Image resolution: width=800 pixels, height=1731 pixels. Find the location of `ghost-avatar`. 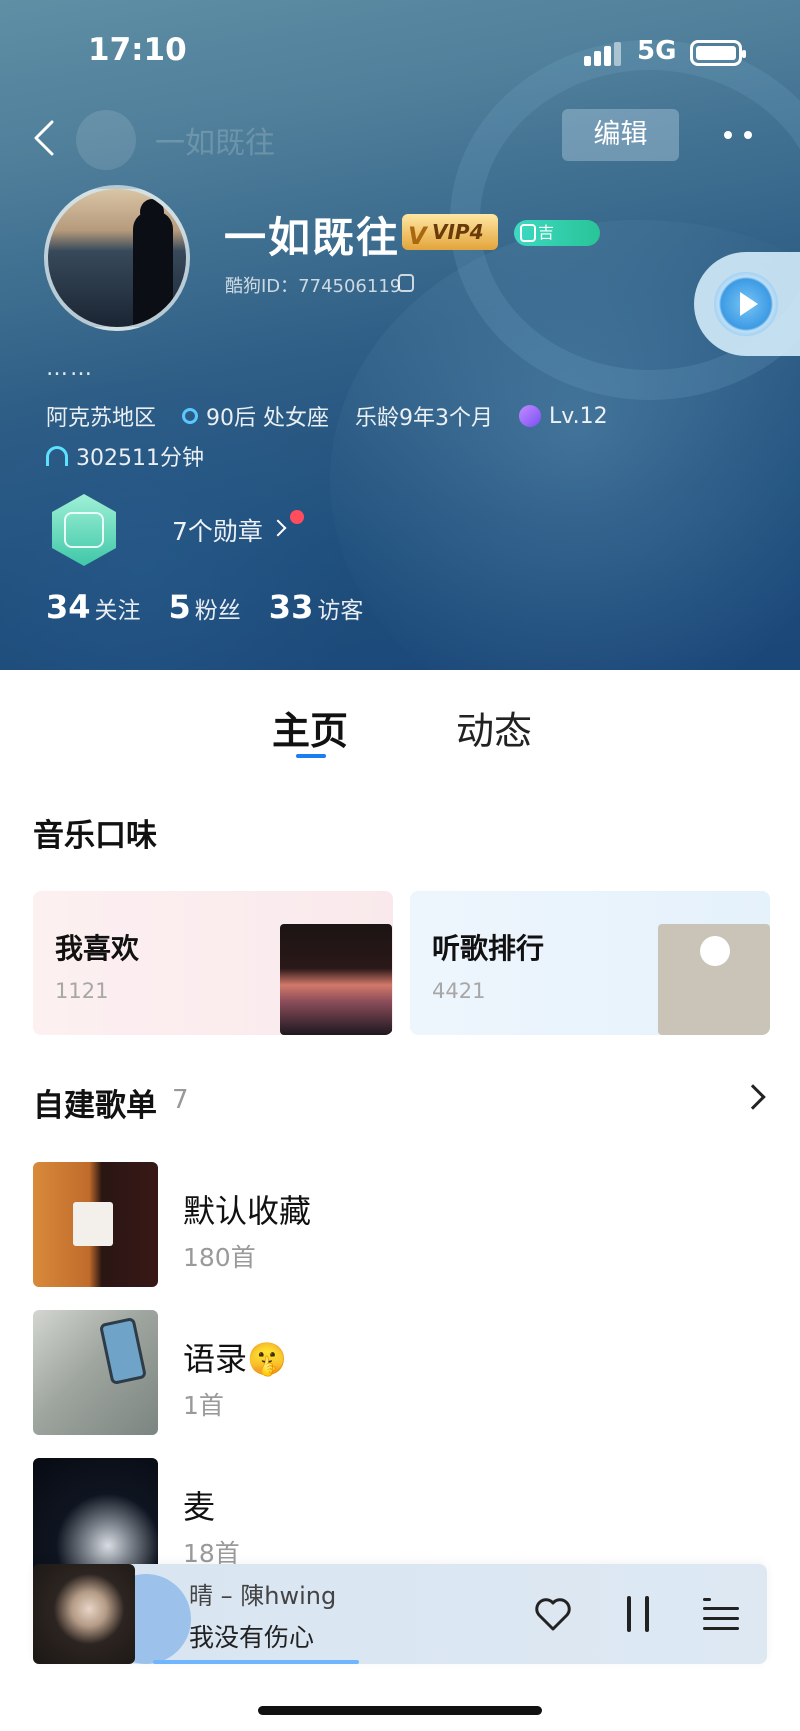

ghost-avatar is located at coordinates (106, 140).